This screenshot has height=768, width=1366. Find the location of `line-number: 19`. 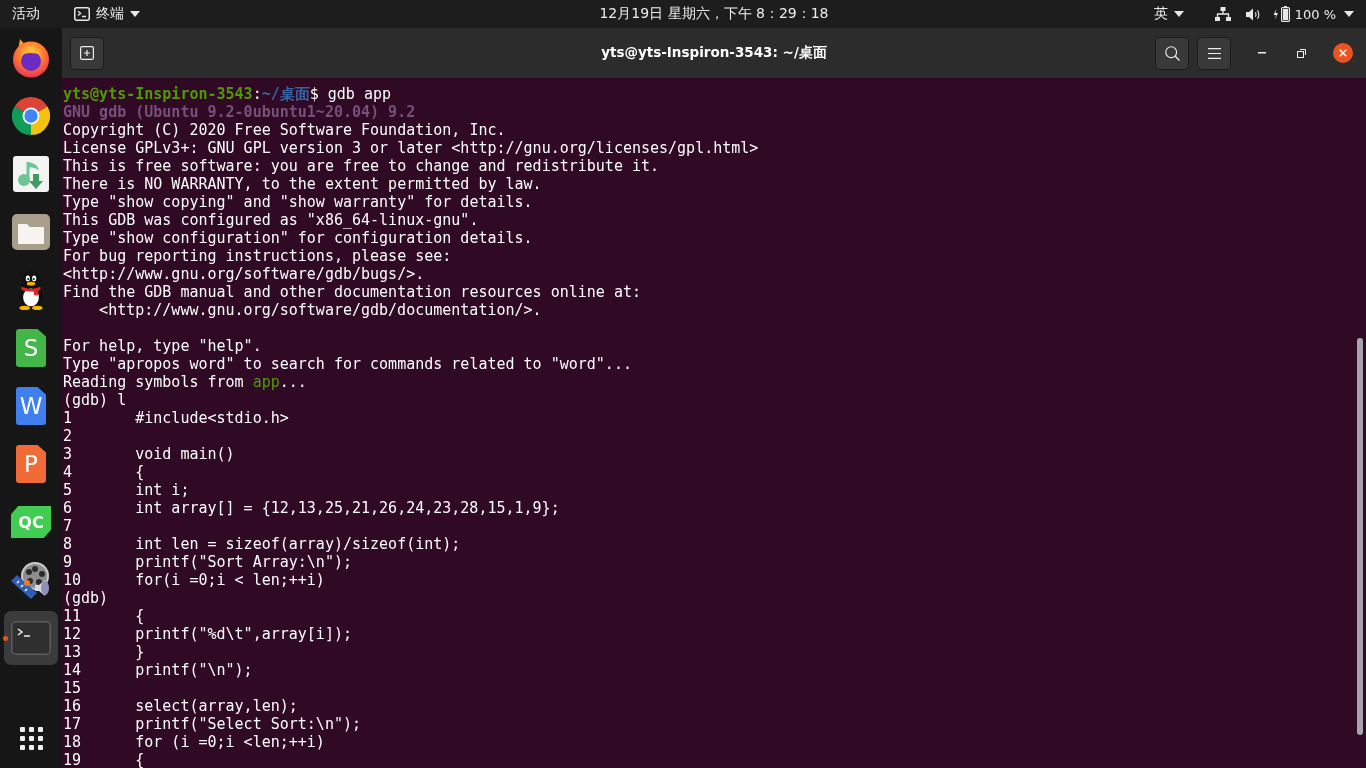

line-number: 19 is located at coordinates (72, 759).